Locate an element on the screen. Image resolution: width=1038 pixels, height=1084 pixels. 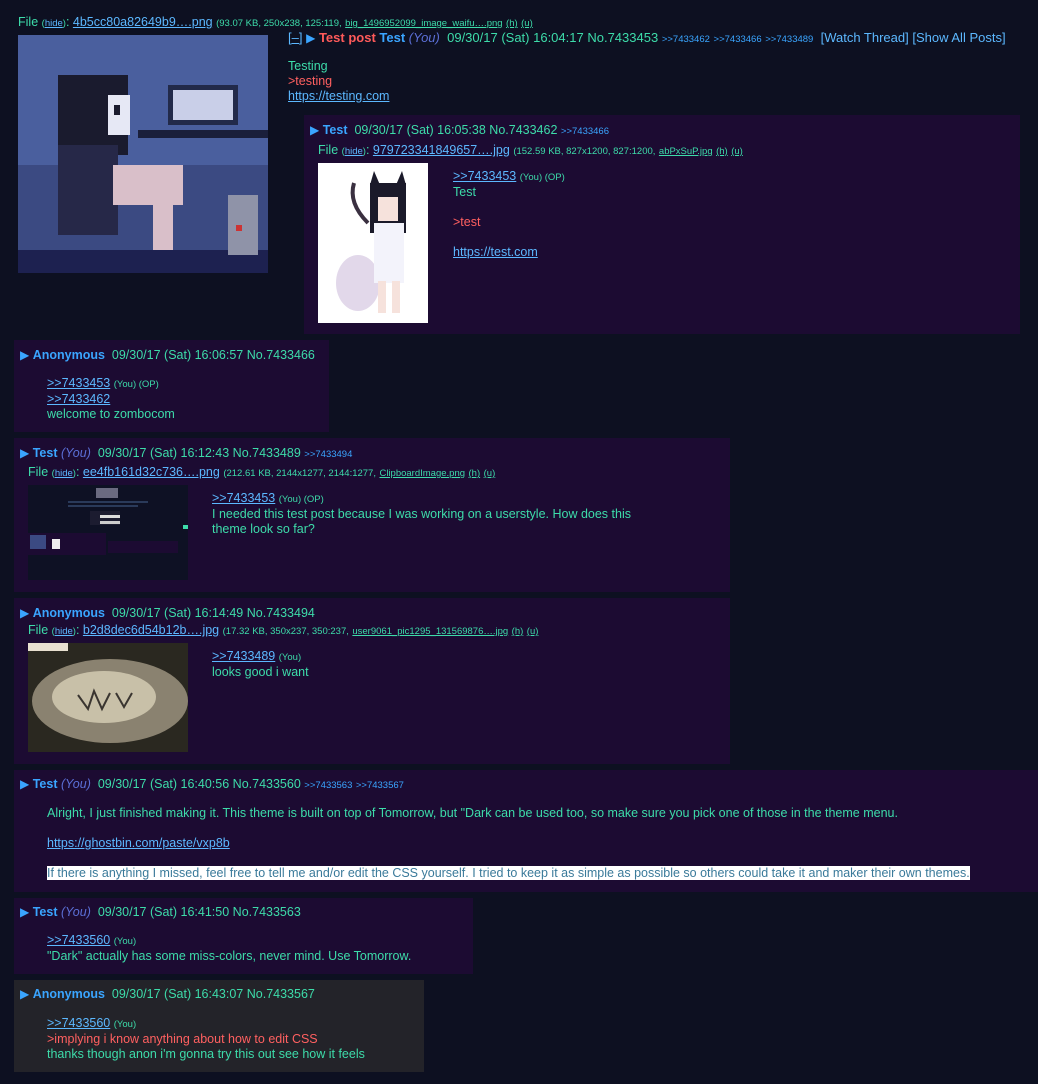
collapse-button: [–] is located at coordinates (295, 37).